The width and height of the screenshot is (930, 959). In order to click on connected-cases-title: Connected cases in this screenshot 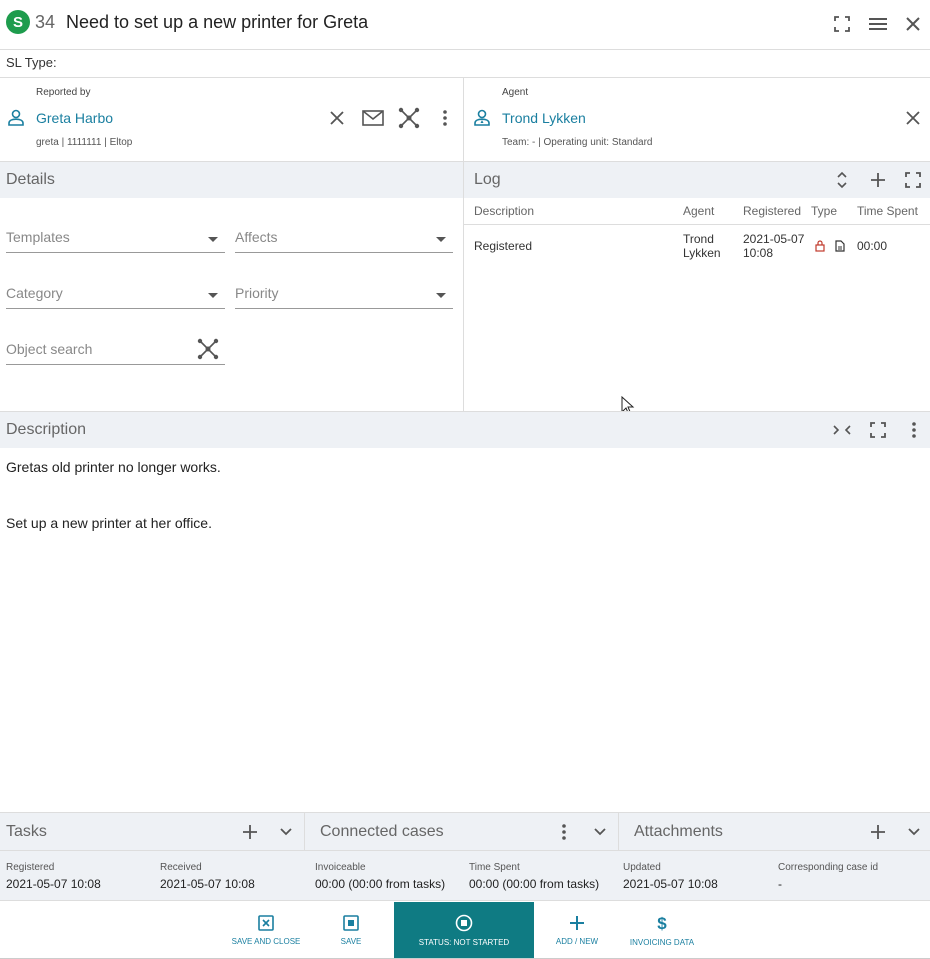, I will do `click(382, 832)`.